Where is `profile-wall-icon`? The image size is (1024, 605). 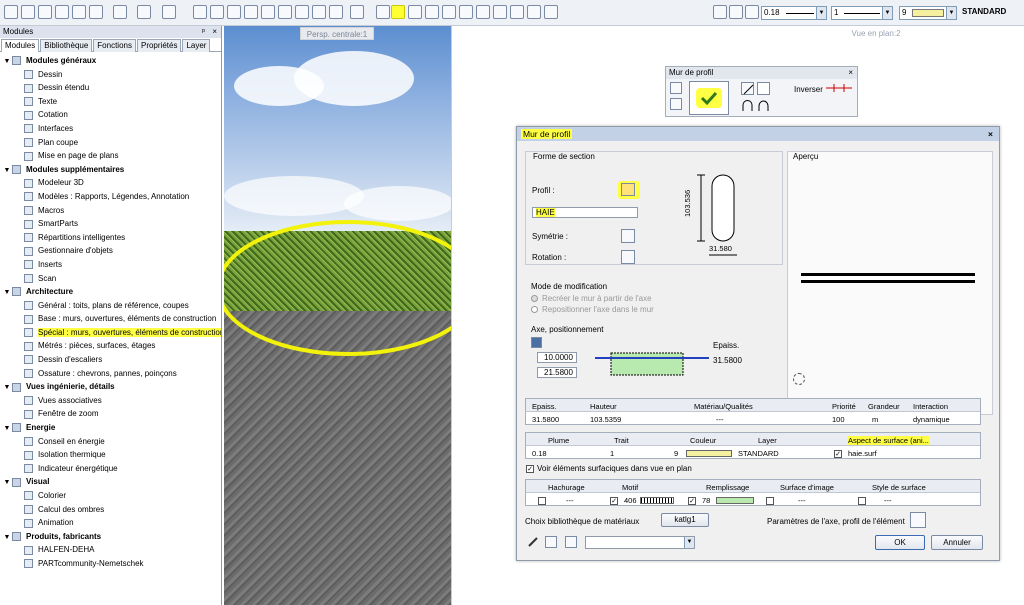
profile-wall-icon is located at coordinates (398, 12).